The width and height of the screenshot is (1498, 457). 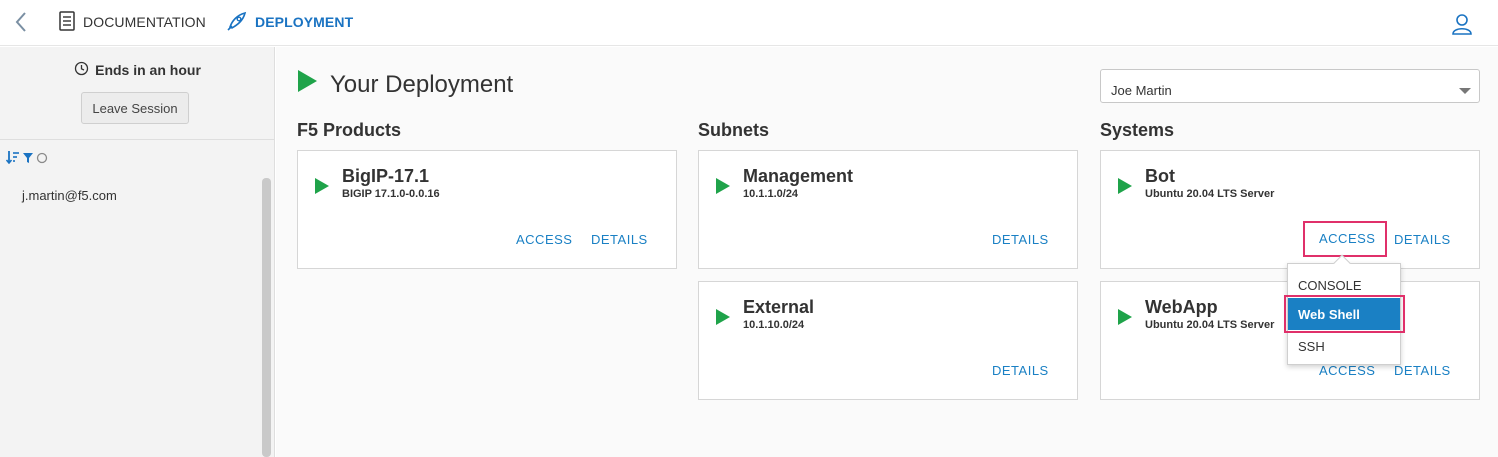 I want to click on filter-icon, so click(x=28, y=160).